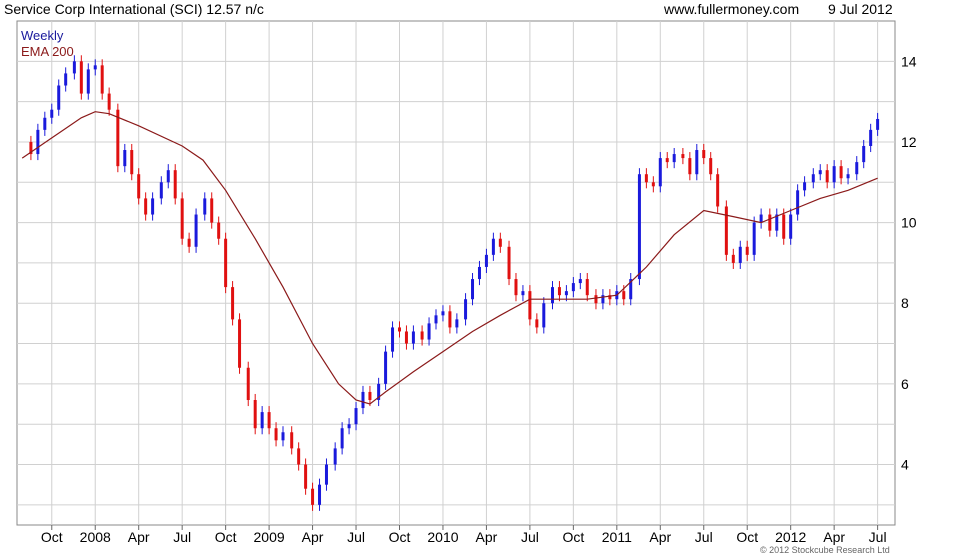  What do you see at coordinates (909, 223) in the screenshot?
I see `y-tick-label: 10` at bounding box center [909, 223].